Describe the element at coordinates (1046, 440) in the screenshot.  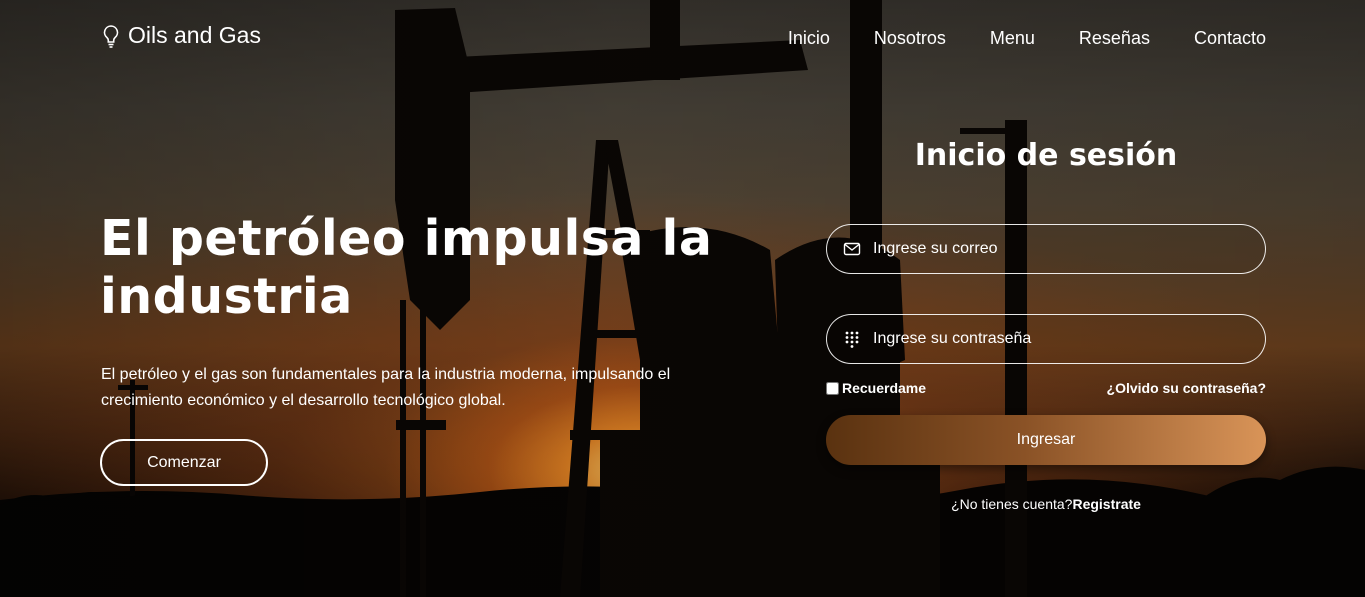
I see `login-button: Ingresar` at that location.